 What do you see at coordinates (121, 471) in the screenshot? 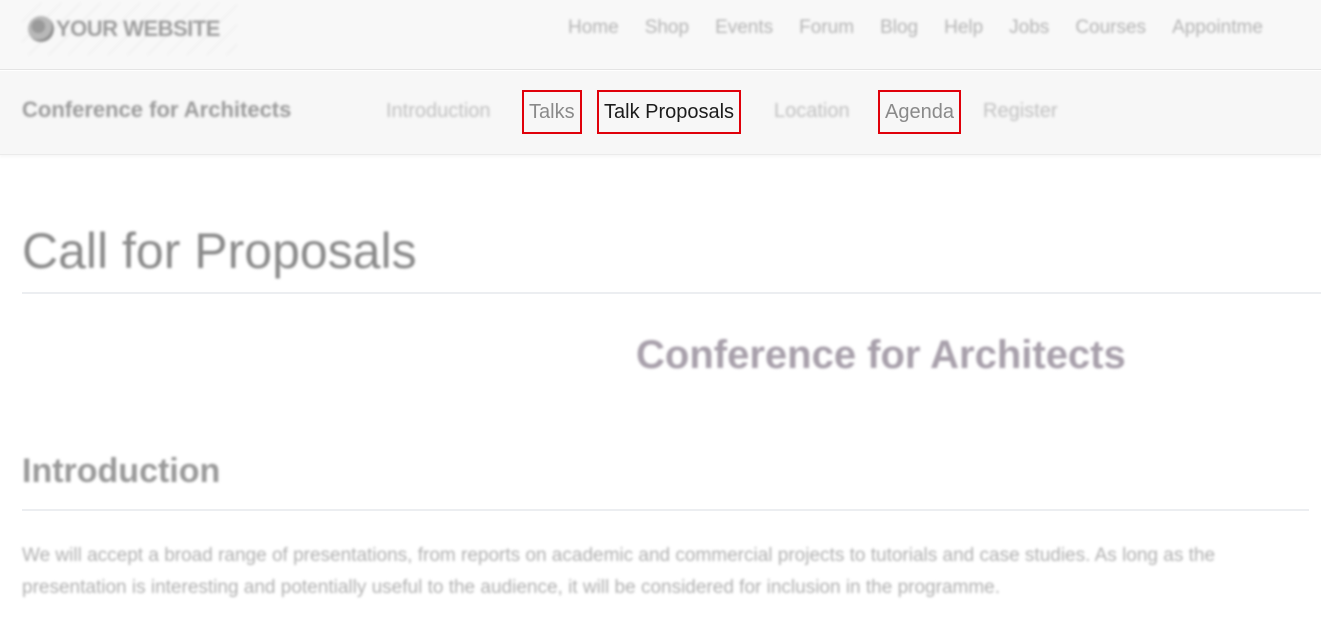
I see `section-title: Introduction` at bounding box center [121, 471].